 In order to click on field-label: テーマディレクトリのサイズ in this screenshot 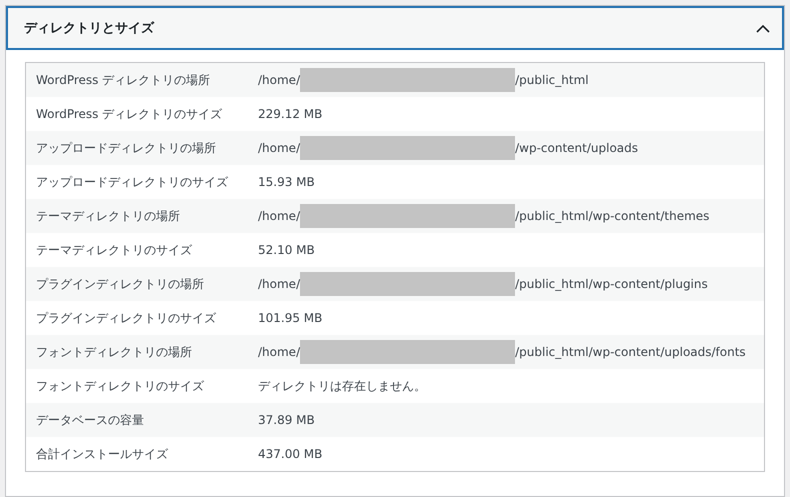, I will do `click(114, 250)`.